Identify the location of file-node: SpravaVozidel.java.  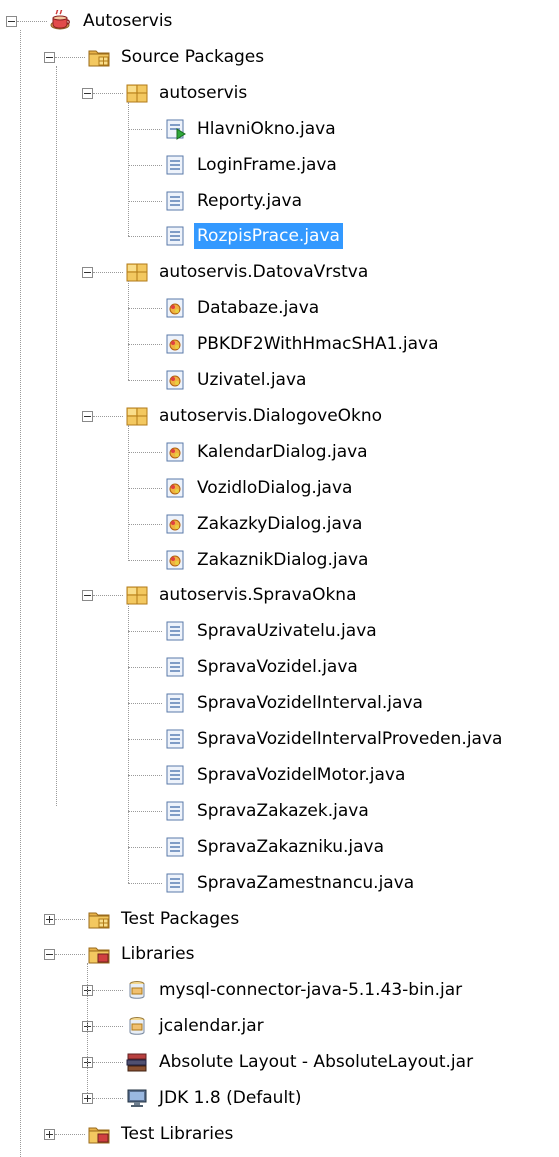
(262, 667).